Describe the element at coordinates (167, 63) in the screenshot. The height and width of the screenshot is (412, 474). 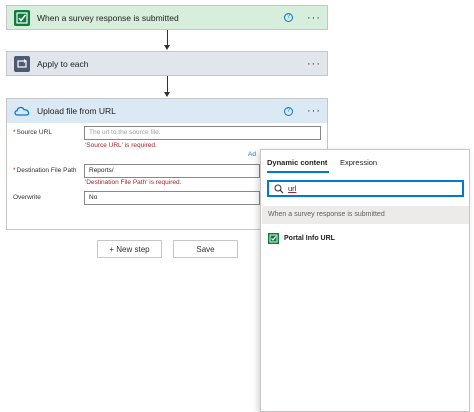
I see `apply-to-each-card: Apply to each ···` at that location.